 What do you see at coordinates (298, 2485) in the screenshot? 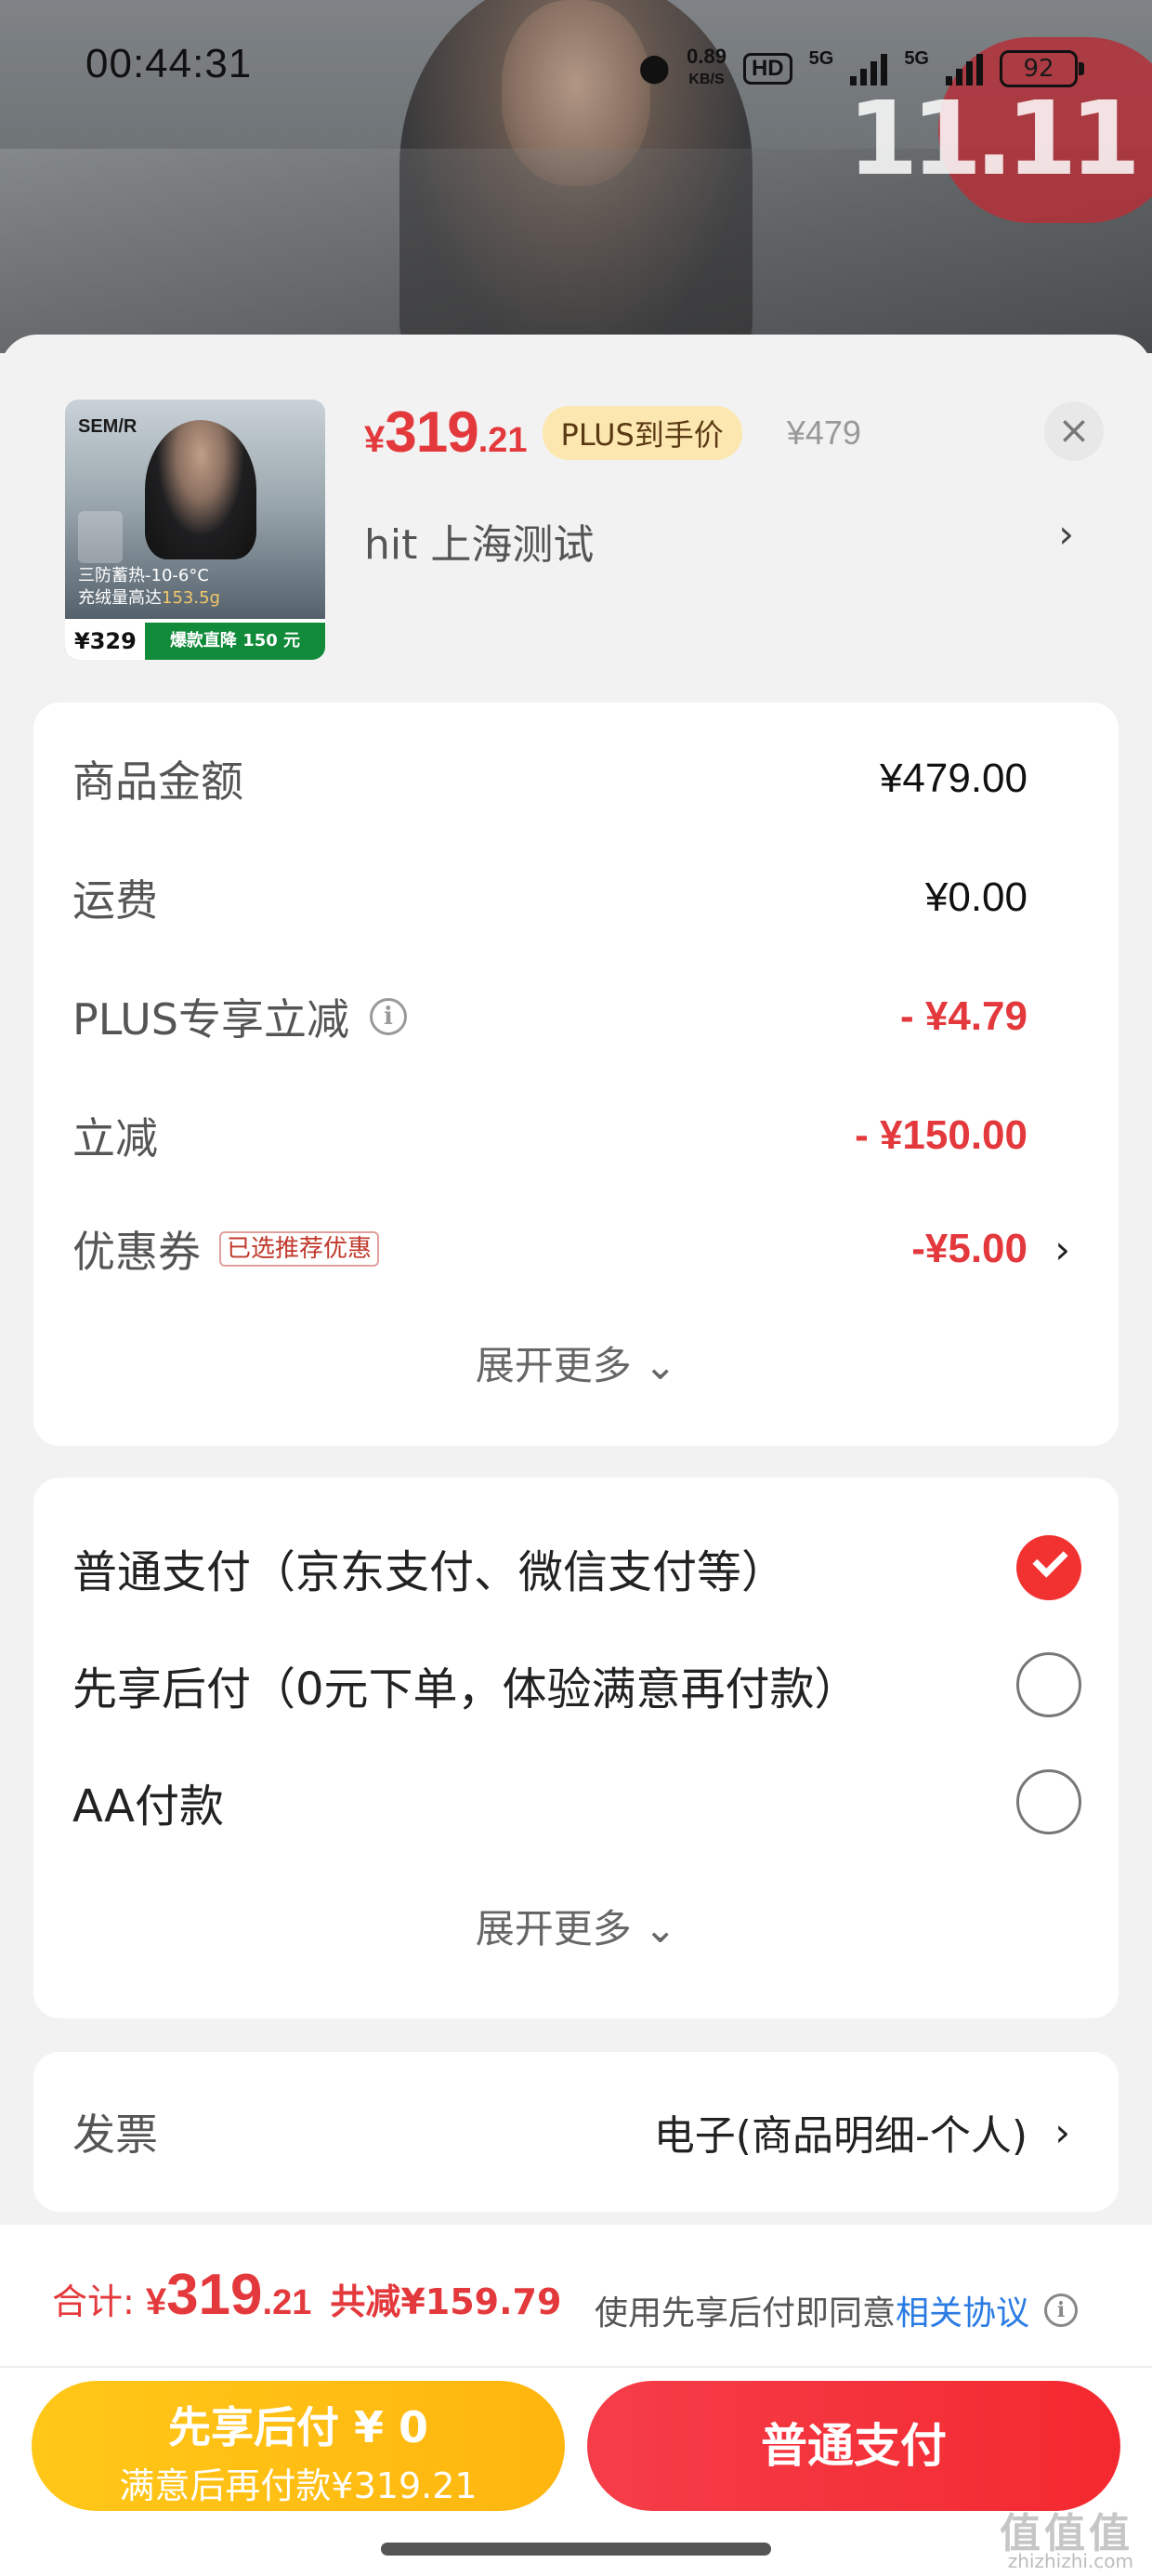
I see `bnpl-pay-button-subtitle: 满意后再付款¥319.21` at bounding box center [298, 2485].